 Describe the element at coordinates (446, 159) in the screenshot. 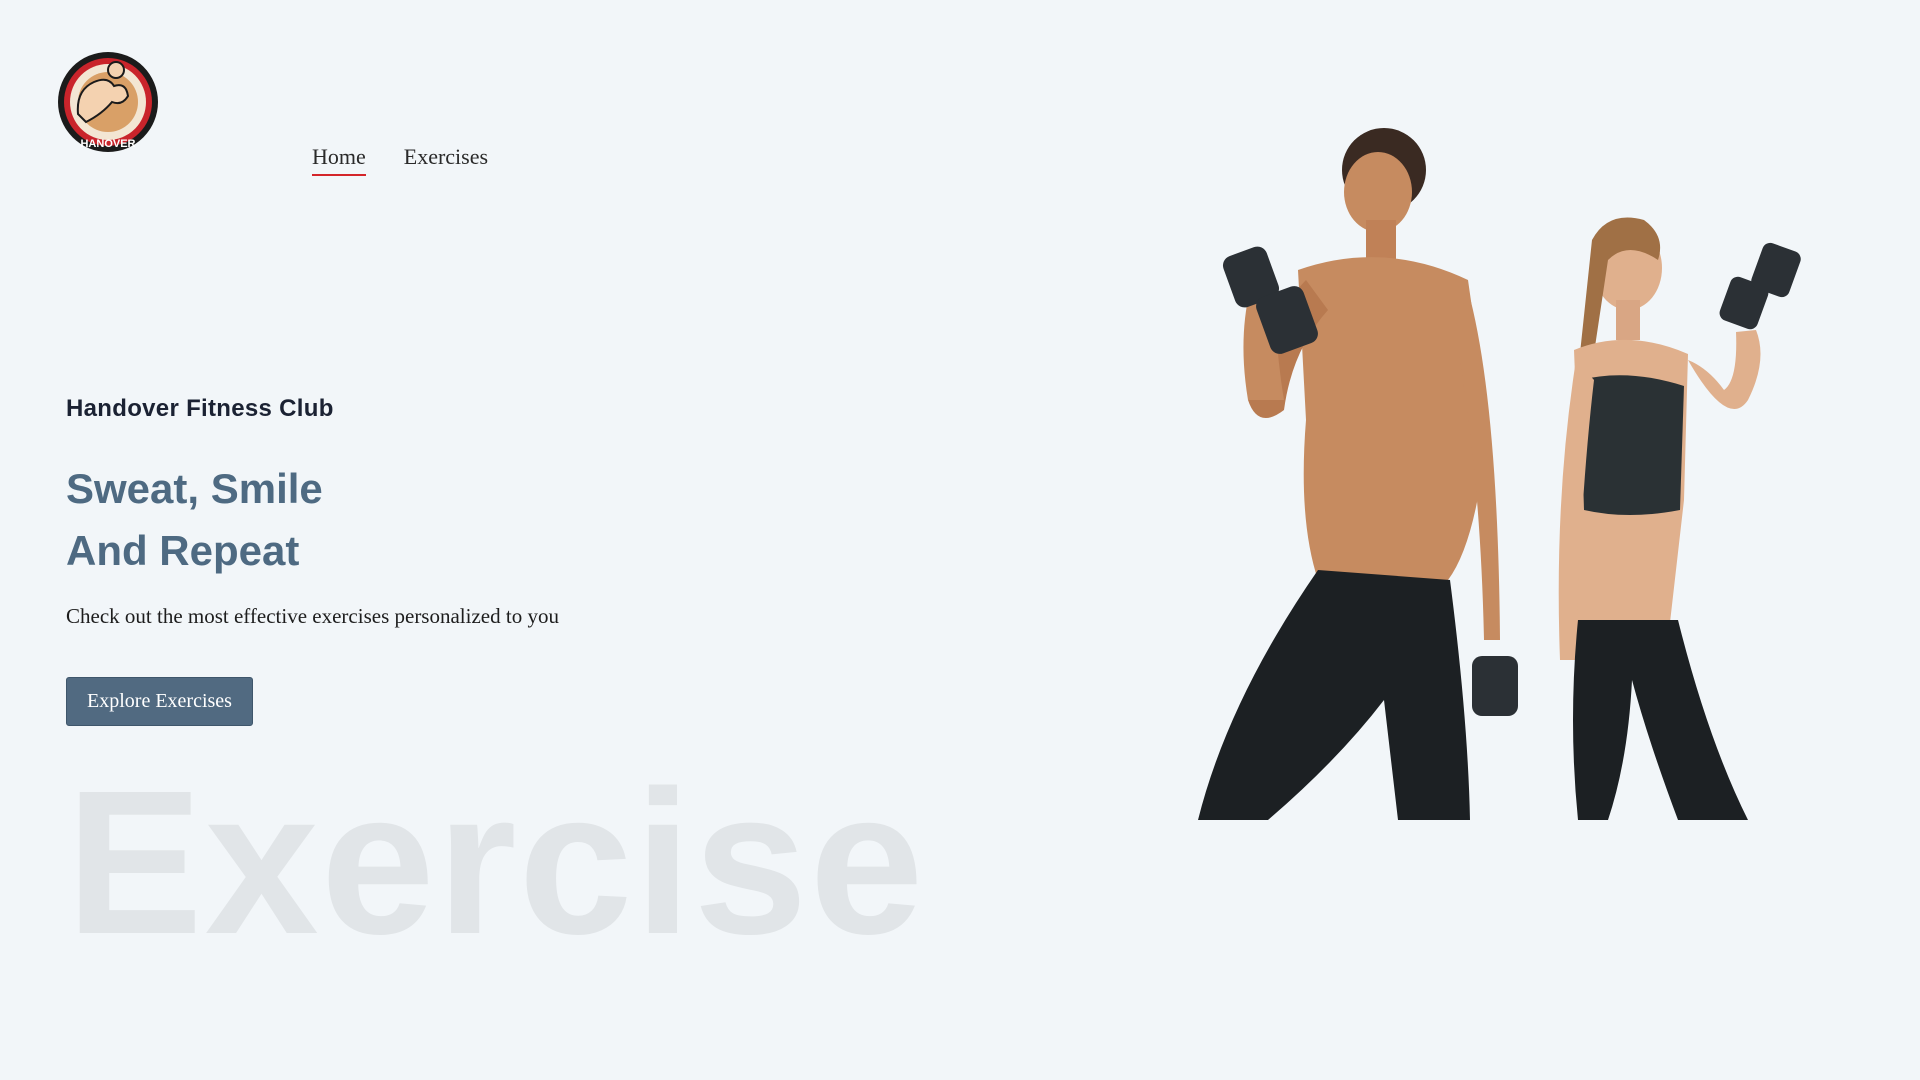

I see `nav-exercises-link: Exercises` at that location.